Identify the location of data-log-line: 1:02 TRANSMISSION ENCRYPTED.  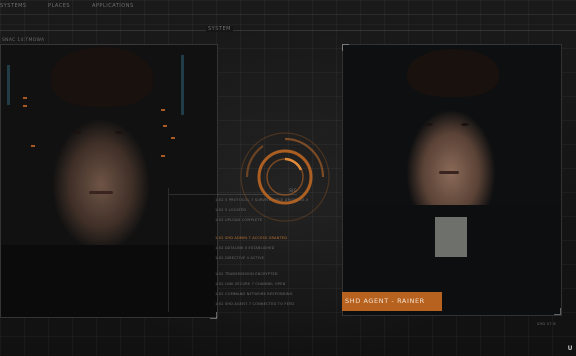
(246, 274).